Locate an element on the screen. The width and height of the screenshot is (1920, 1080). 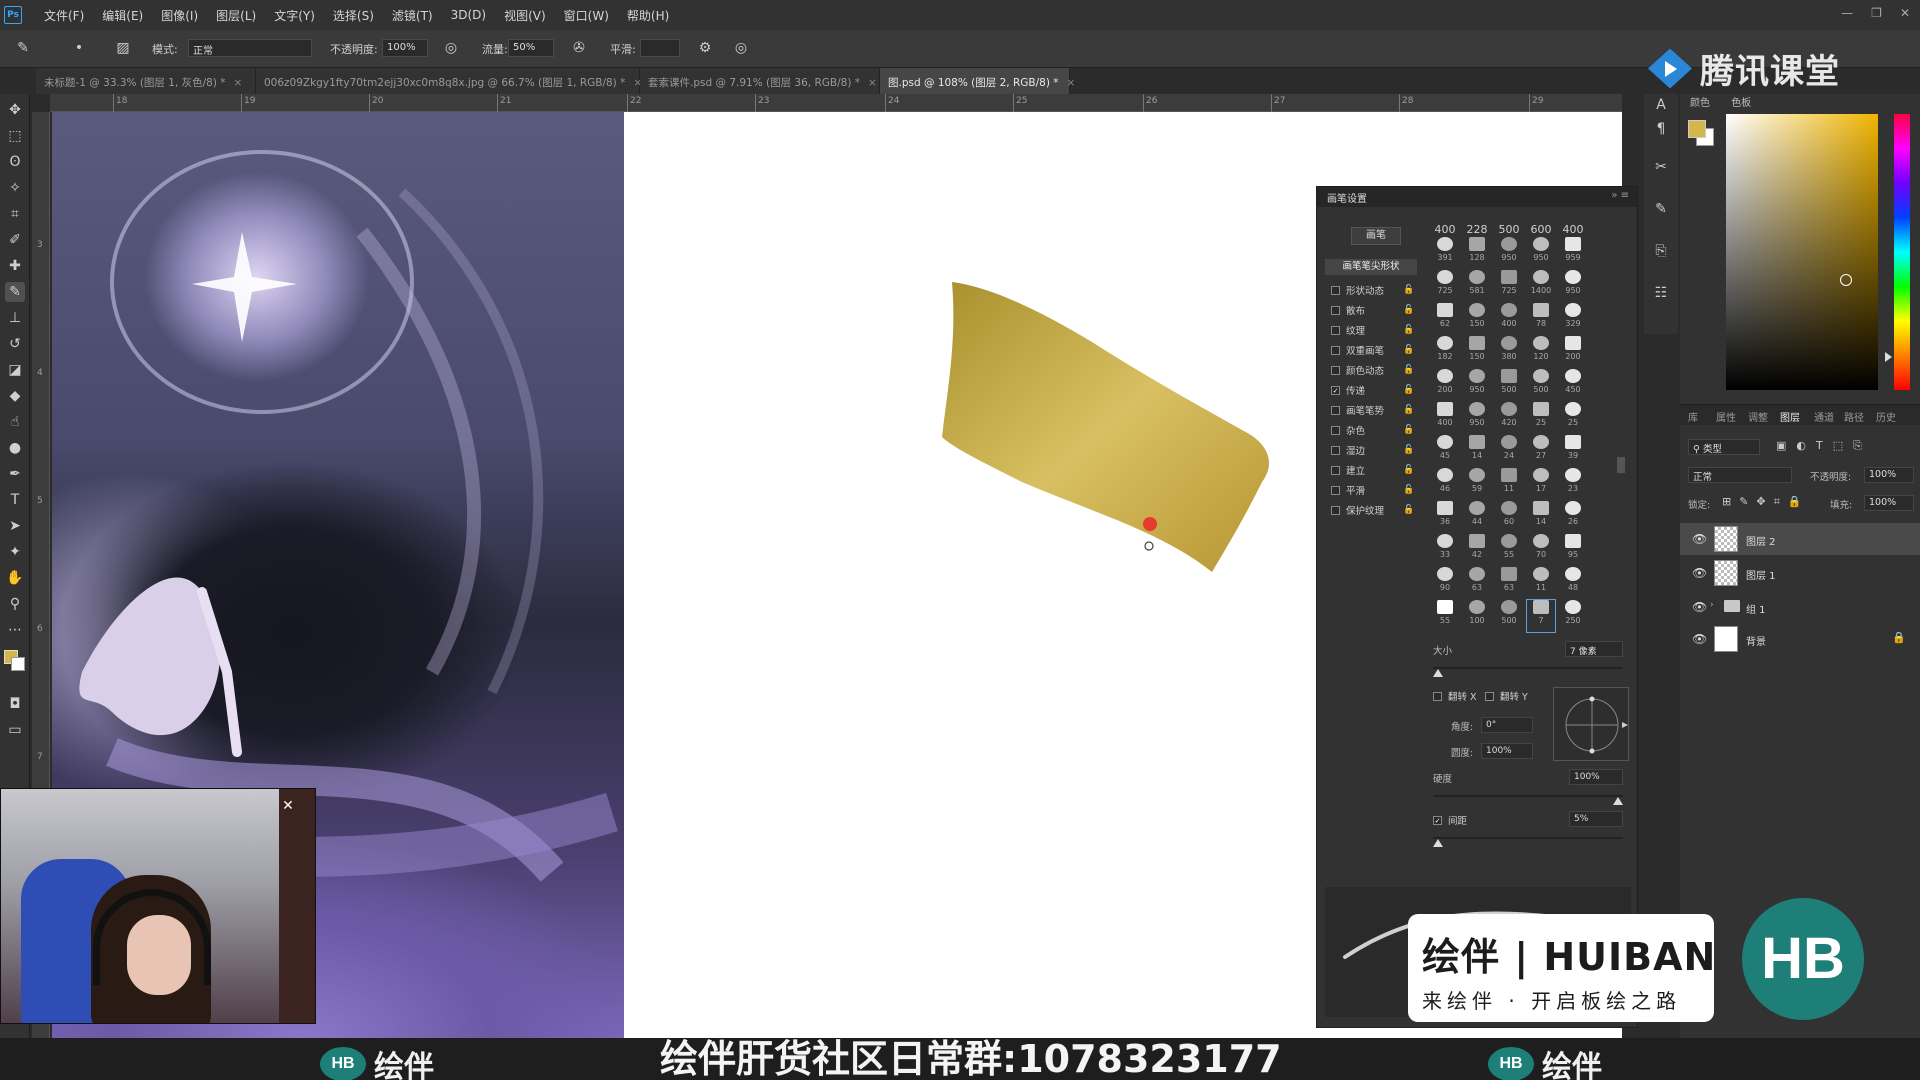
brush-tool-icon: ✎ is located at coordinates (23, 48).